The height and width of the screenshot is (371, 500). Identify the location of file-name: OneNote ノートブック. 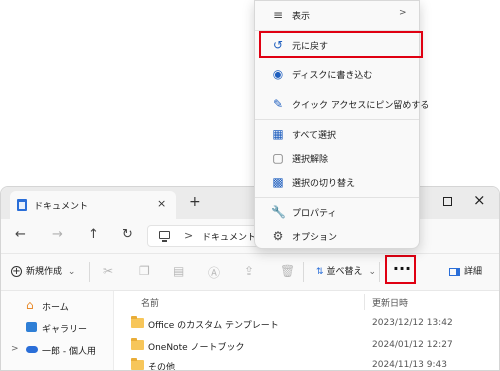
(196, 348).